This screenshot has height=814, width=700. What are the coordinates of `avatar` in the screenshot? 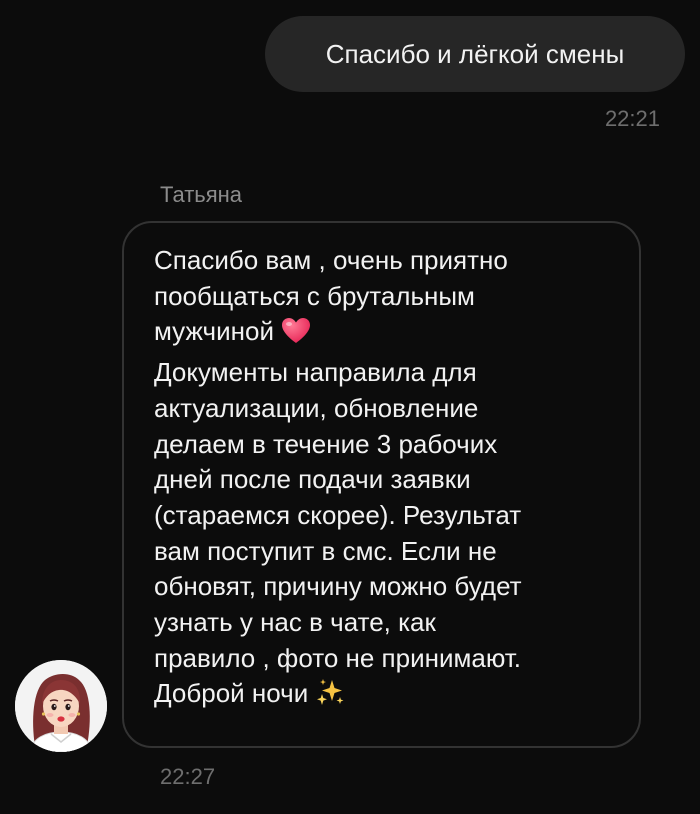 It's located at (61, 706).